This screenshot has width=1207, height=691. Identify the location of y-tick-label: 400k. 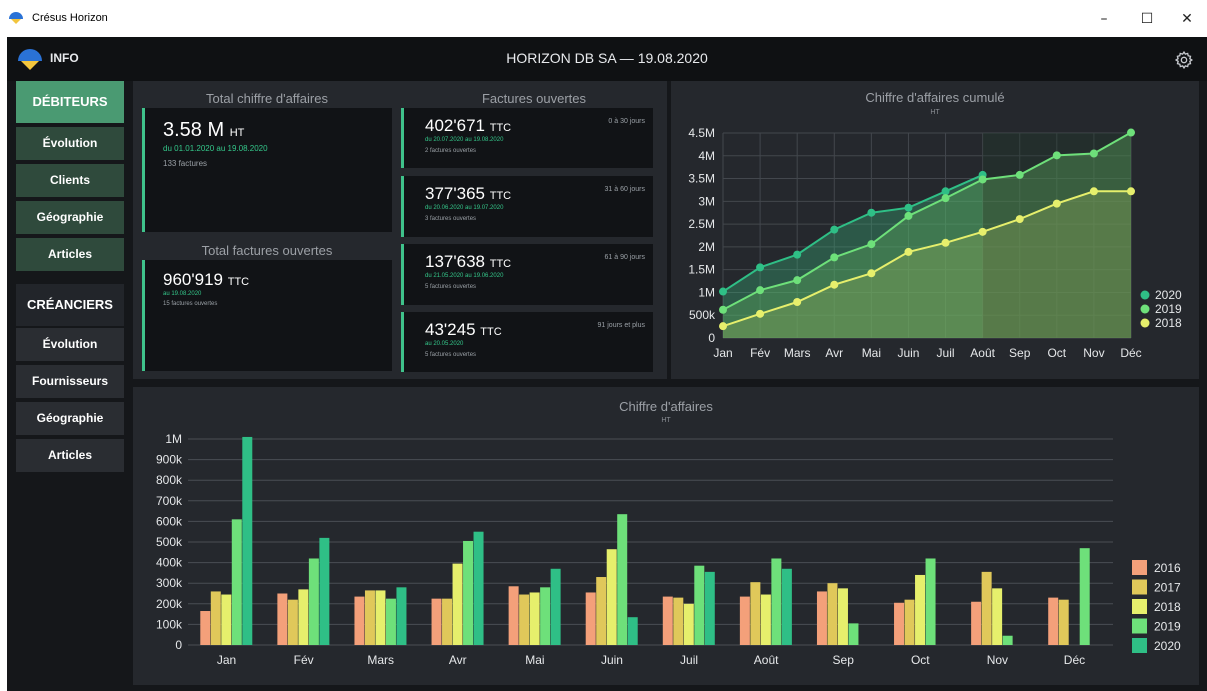
(169, 563).